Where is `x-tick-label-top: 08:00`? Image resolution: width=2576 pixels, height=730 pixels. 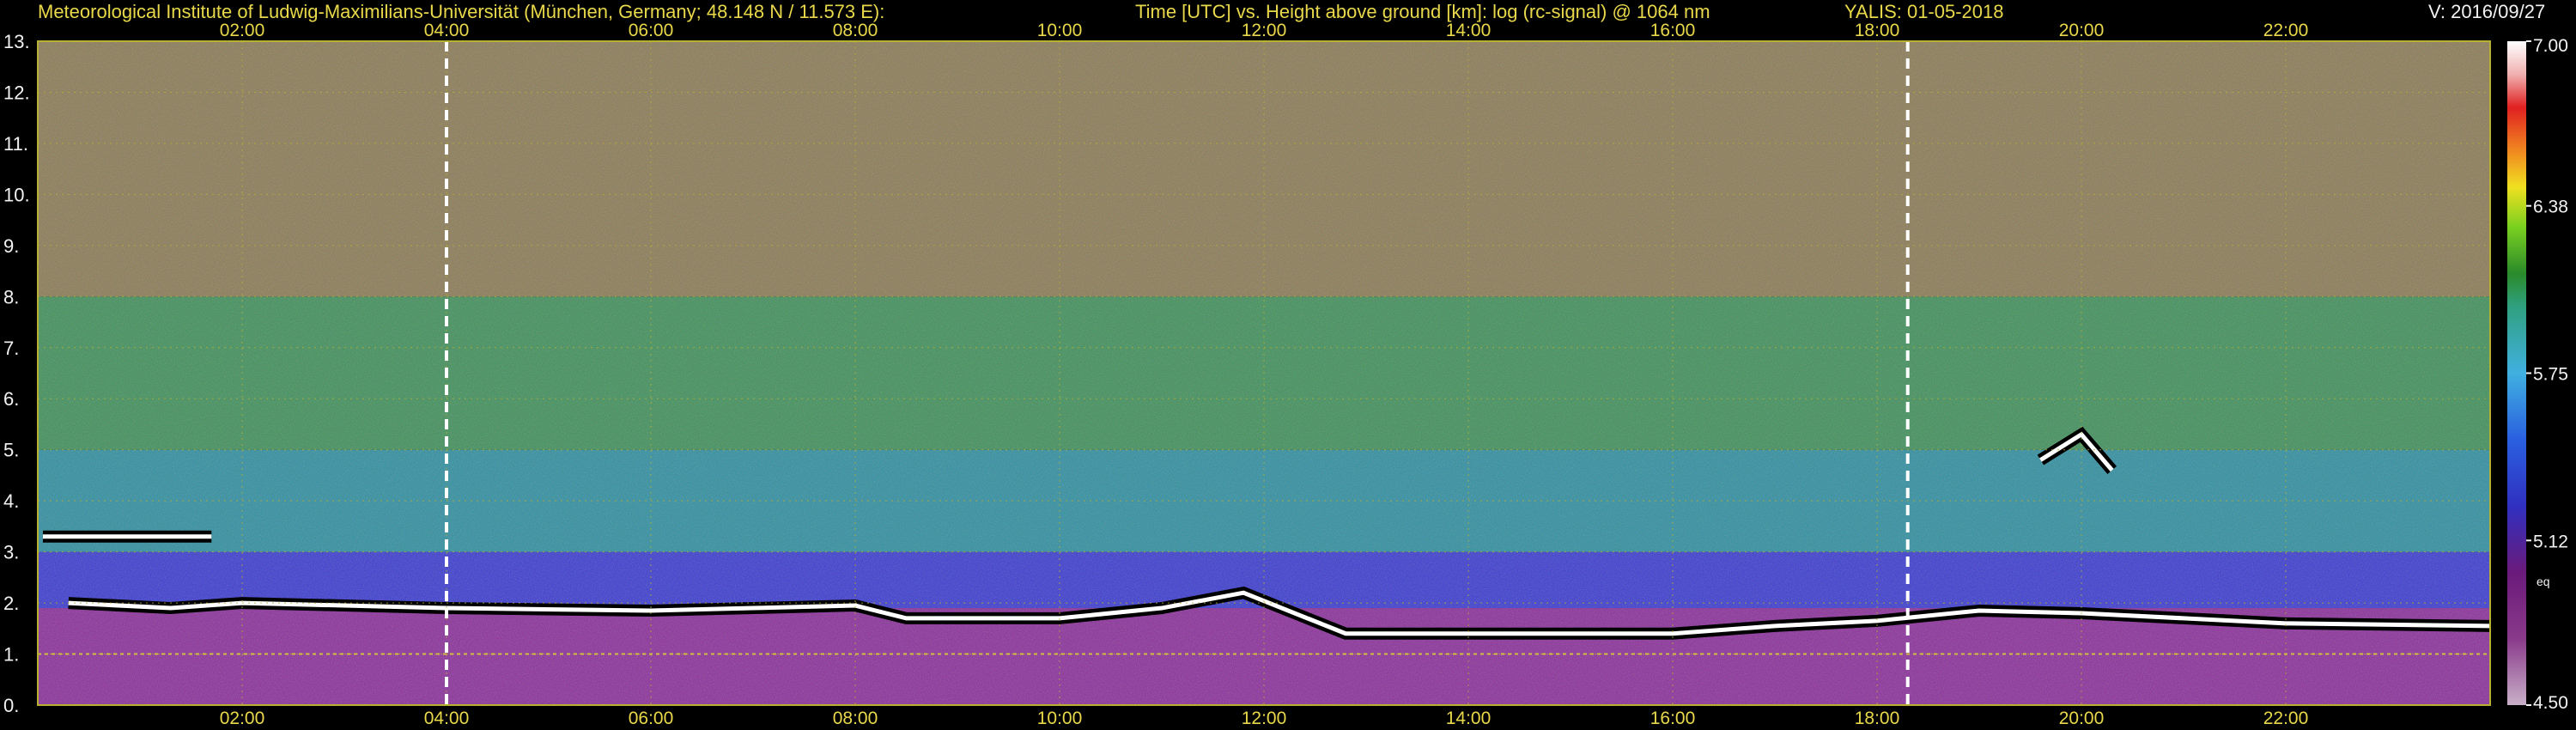 x-tick-label-top: 08:00 is located at coordinates (856, 30).